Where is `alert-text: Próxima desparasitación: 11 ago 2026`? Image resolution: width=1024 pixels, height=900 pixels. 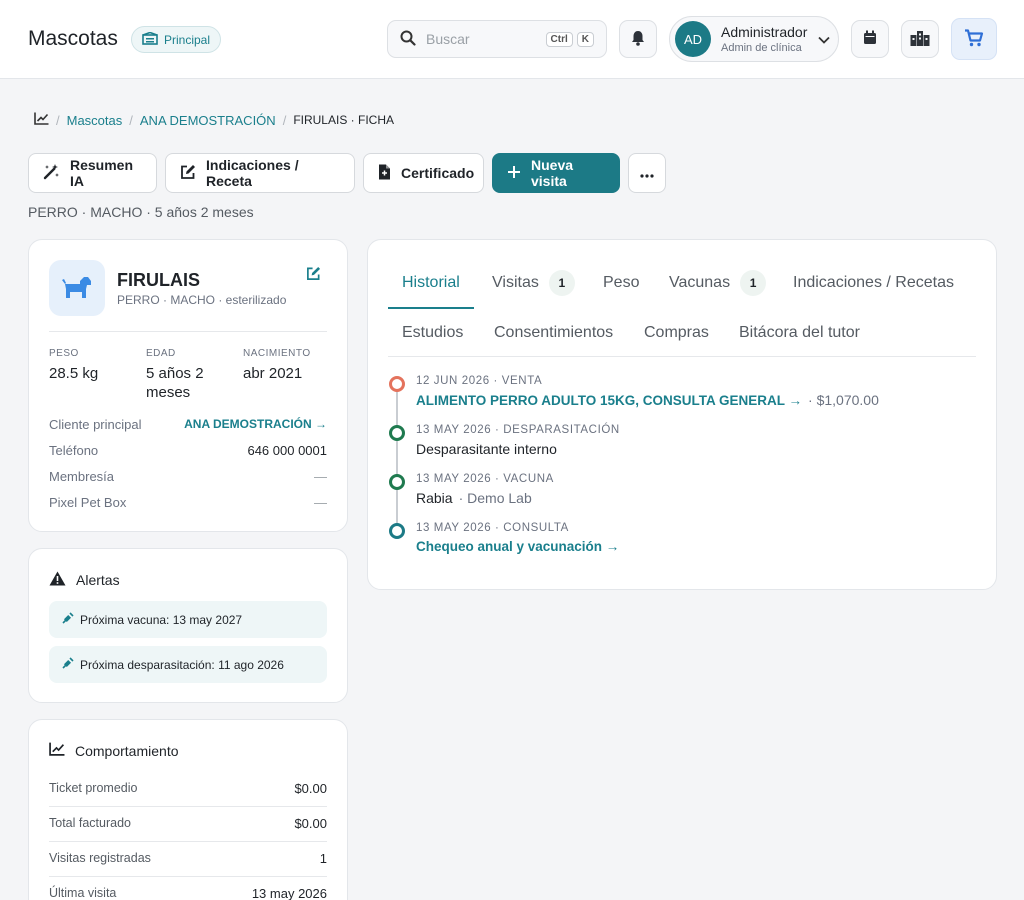 alert-text: Próxima desparasitación: 11 ago 2026 is located at coordinates (182, 664).